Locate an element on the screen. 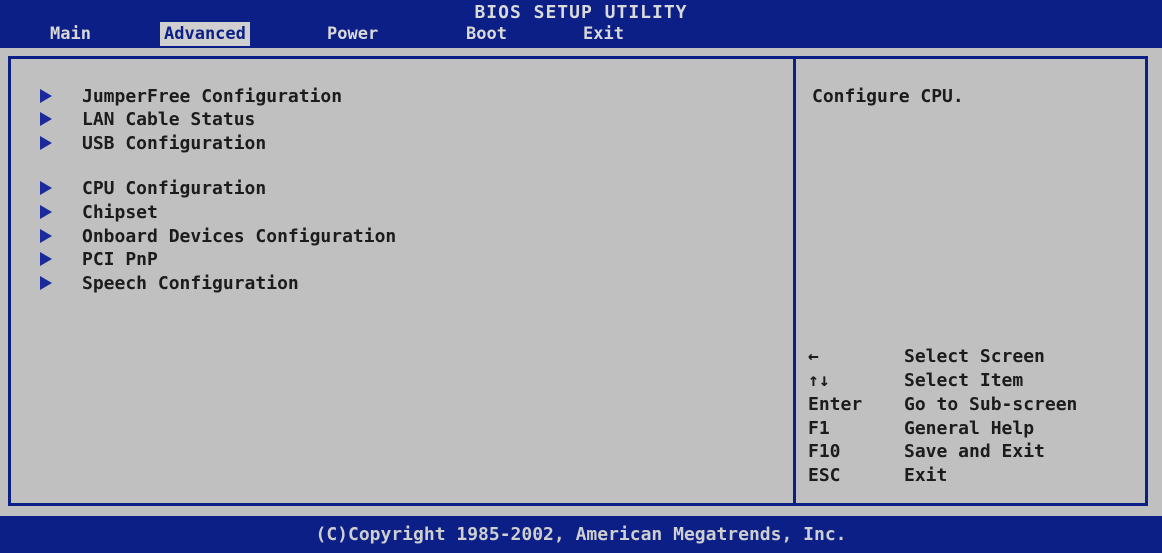  menu-item-jumperfree: JumperFree Configuration is located at coordinates (191, 97).